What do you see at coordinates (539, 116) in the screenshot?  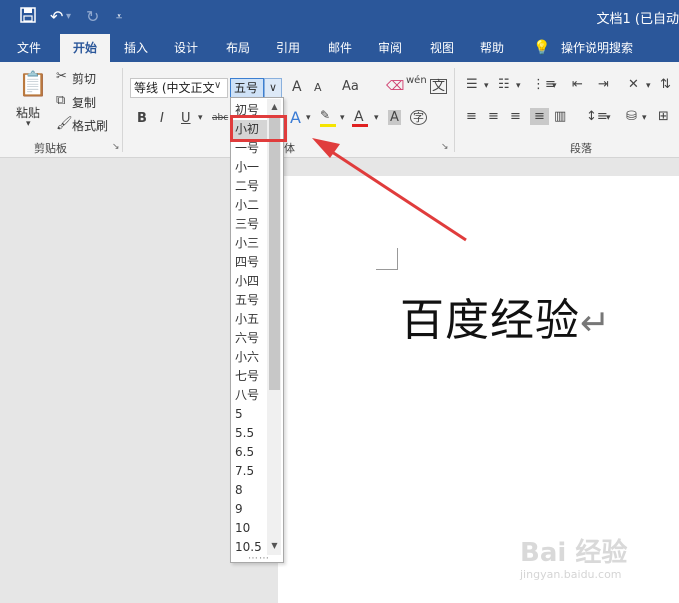 I see `justify-icon: ≡` at bounding box center [539, 116].